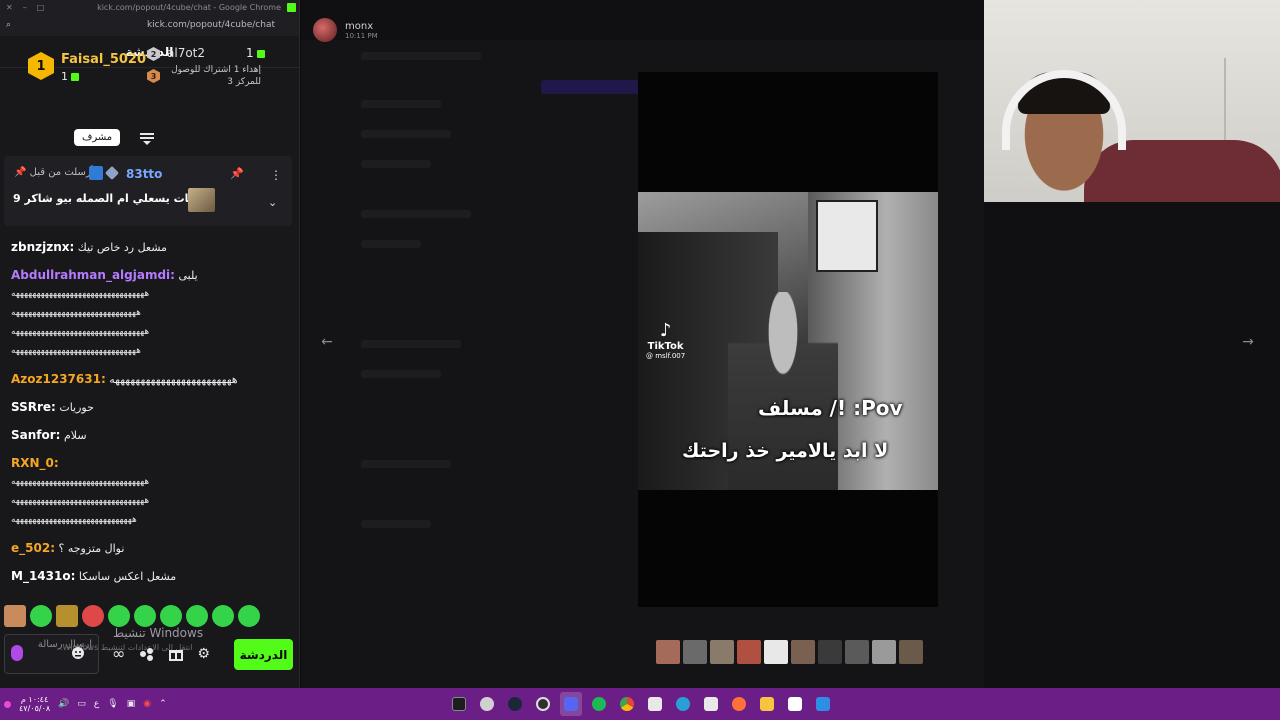 The width and height of the screenshot is (1280, 720). What do you see at coordinates (459, 704) in the screenshot?
I see `terminal-app-icon` at bounding box center [459, 704].